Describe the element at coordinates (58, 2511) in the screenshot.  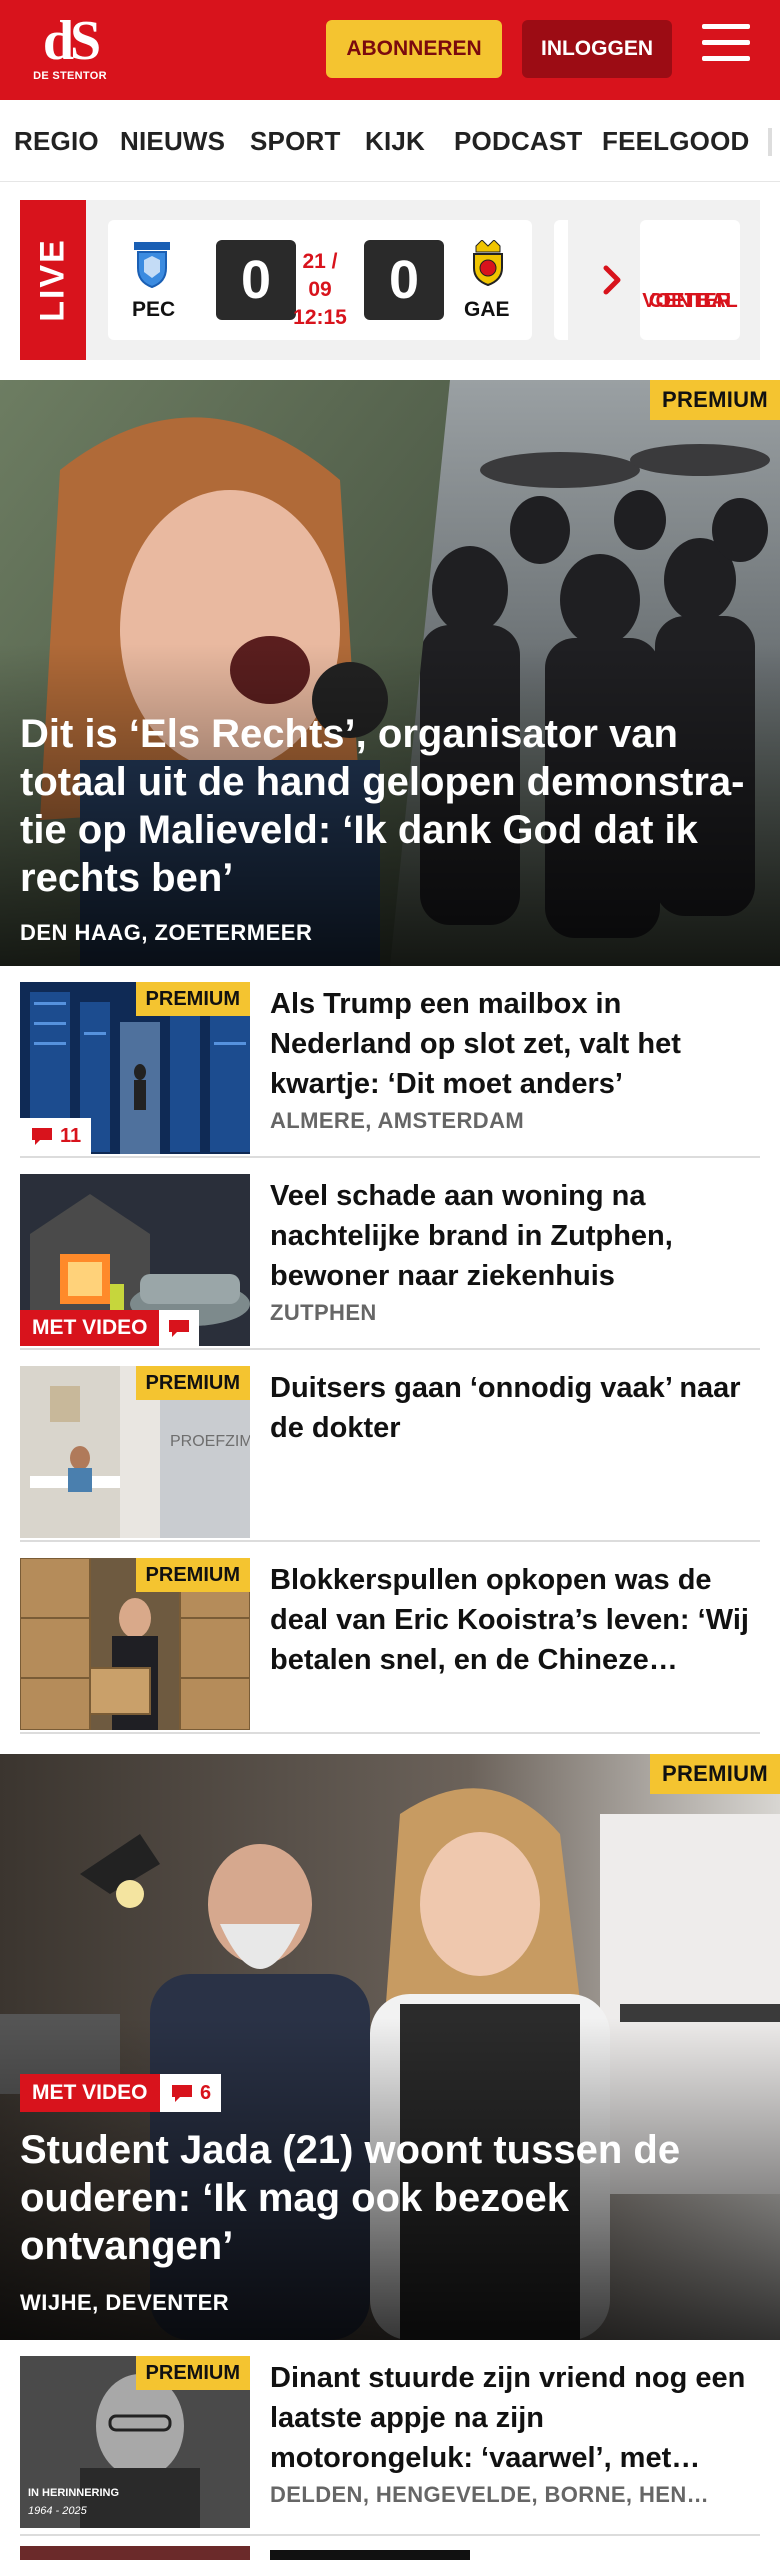
I see `thumb-years: 1964 - 2025` at that location.